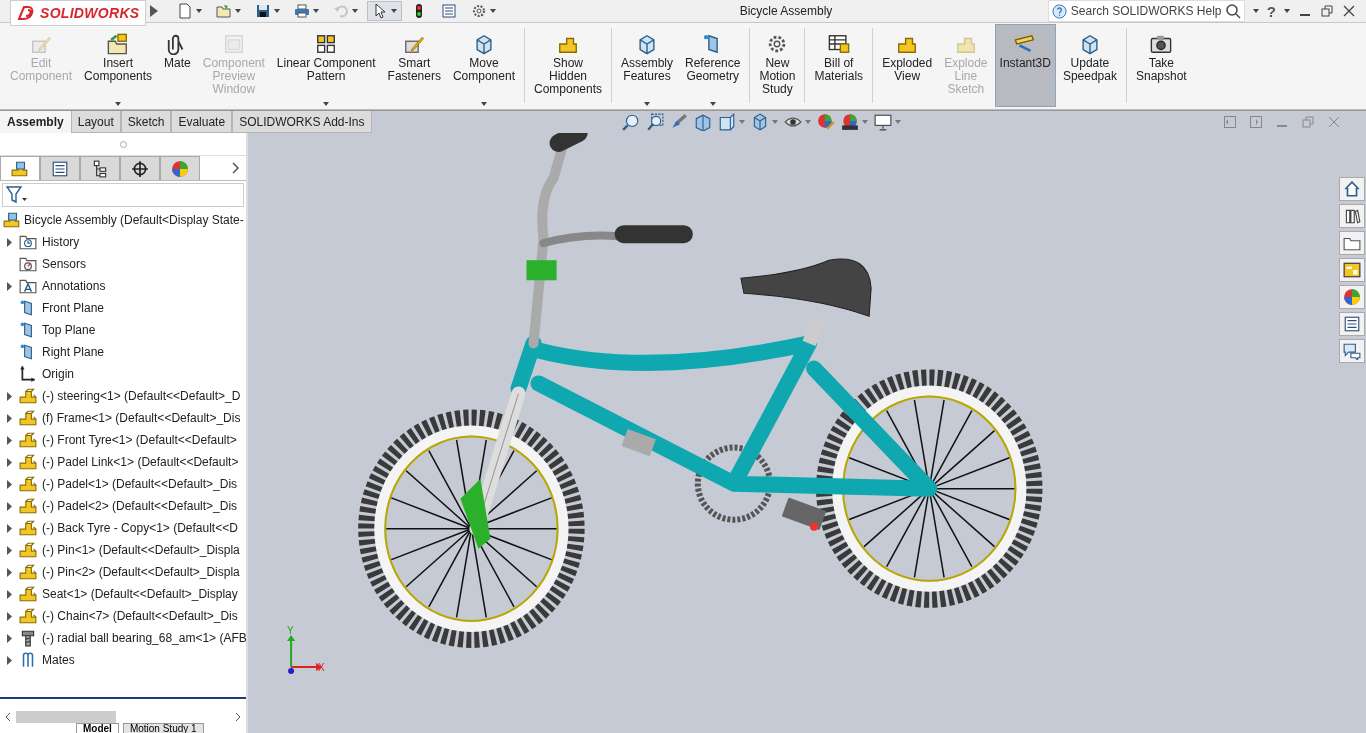  Describe the element at coordinates (825, 122) in the screenshot. I see `color-ball-pencil-icon` at that location.